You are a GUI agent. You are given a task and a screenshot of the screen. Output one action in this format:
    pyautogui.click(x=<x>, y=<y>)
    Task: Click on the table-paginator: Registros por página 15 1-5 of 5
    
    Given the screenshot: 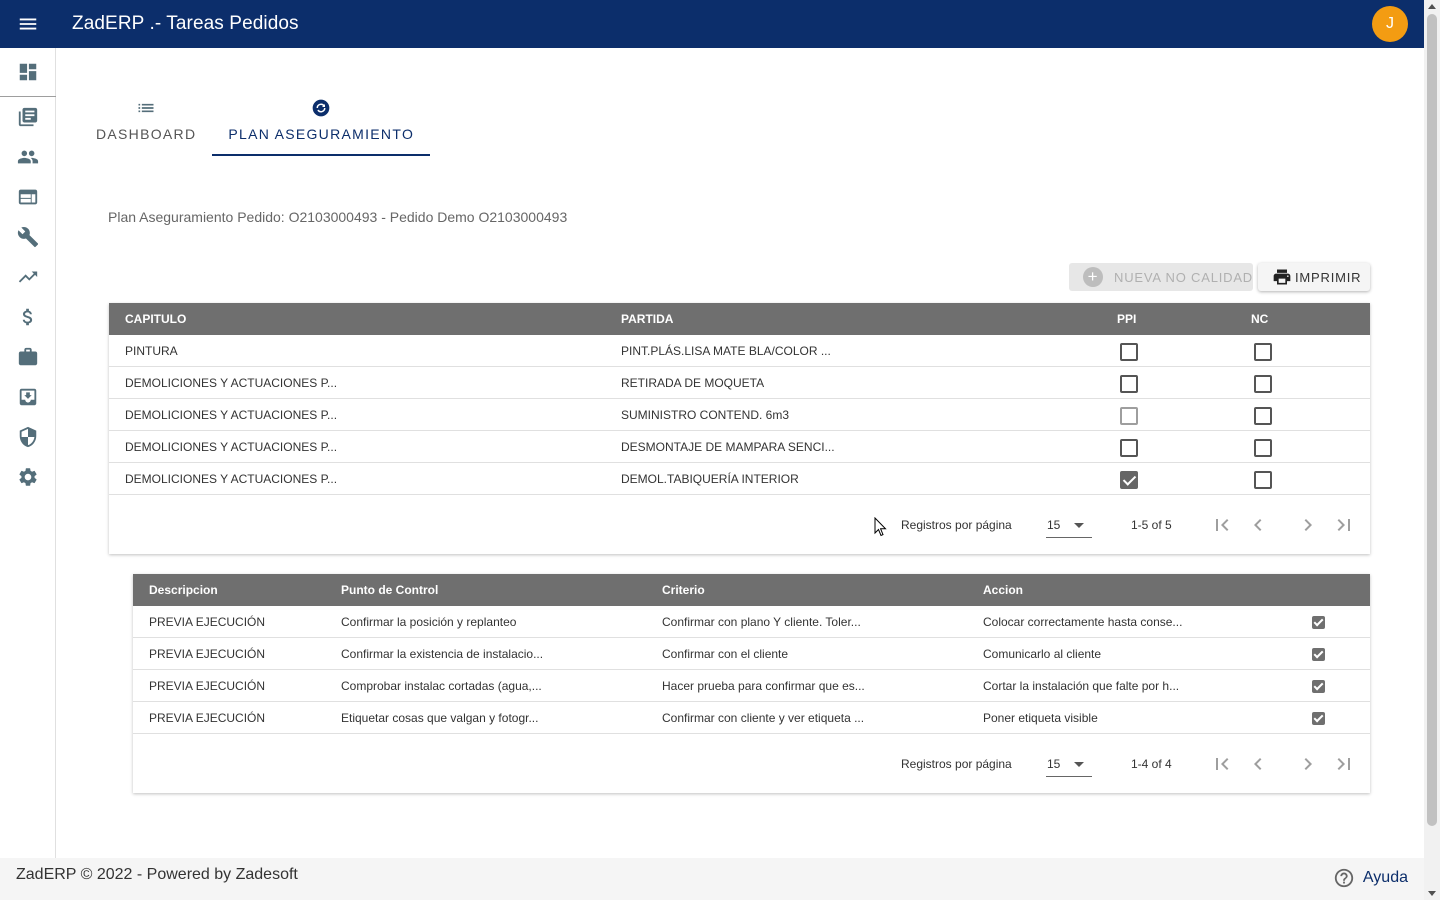 What is the action you would take?
    pyautogui.click(x=739, y=525)
    